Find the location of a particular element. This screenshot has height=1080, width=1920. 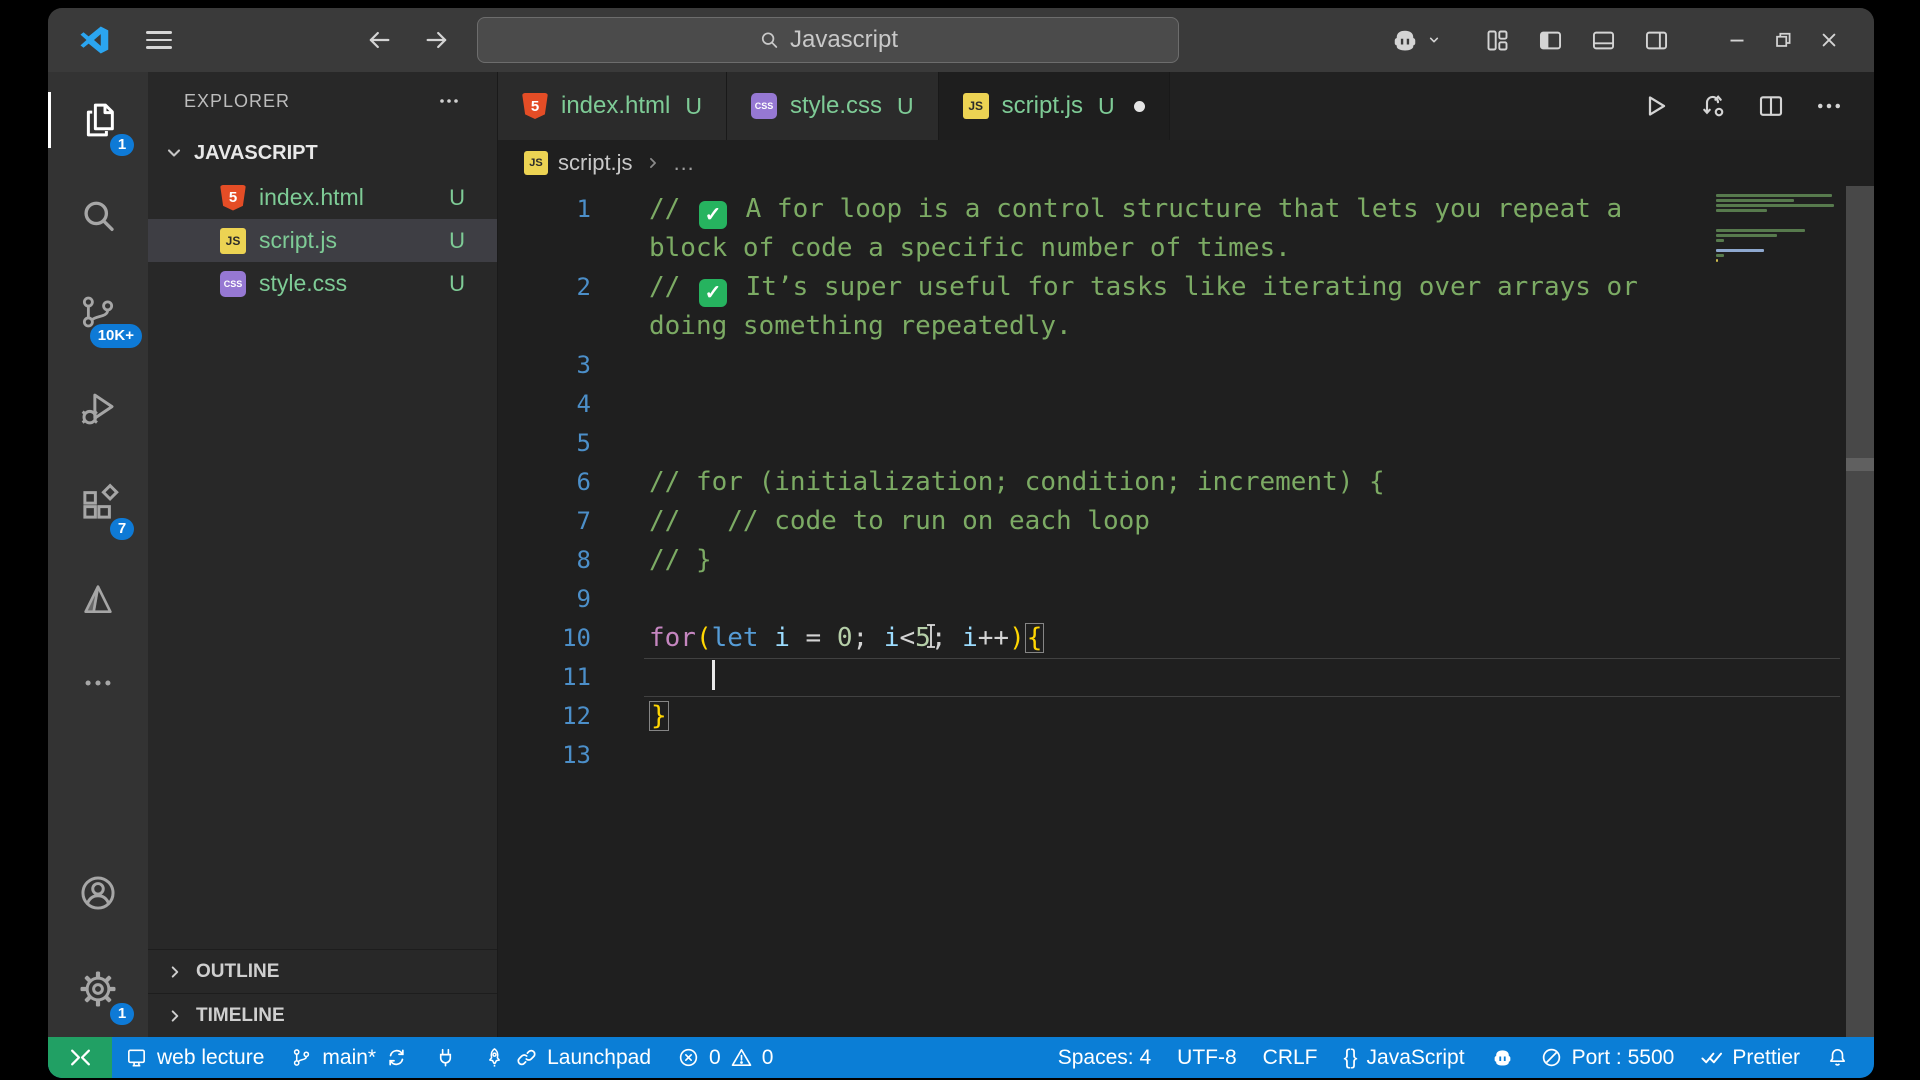

css-file-icon: CSS is located at coordinates (233, 283).